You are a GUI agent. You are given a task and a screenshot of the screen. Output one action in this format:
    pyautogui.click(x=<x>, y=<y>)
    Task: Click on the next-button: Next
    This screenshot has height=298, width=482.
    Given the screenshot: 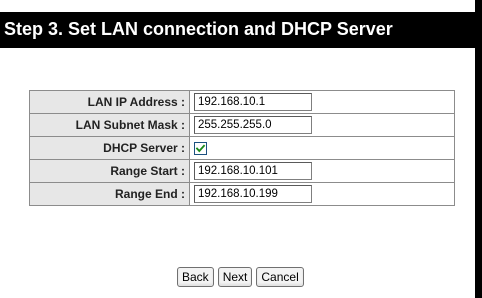 What is the action you would take?
    pyautogui.click(x=235, y=277)
    